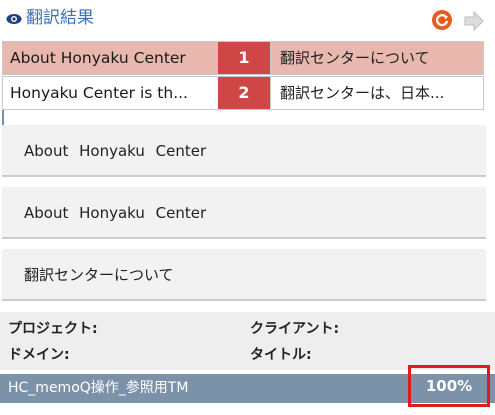 This screenshot has height=415, width=495. What do you see at coordinates (295, 329) in the screenshot?
I see `client-label: クライアント:` at bounding box center [295, 329].